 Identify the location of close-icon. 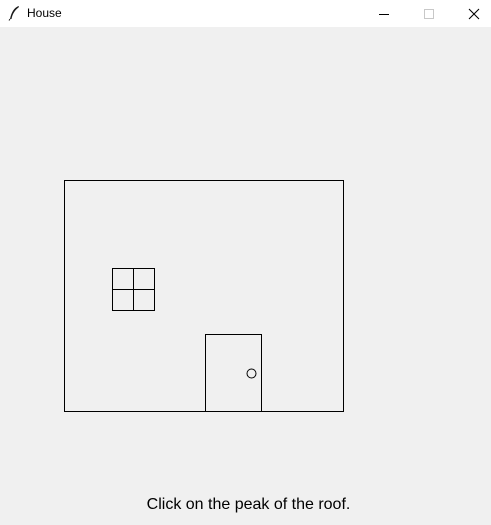
(474, 13).